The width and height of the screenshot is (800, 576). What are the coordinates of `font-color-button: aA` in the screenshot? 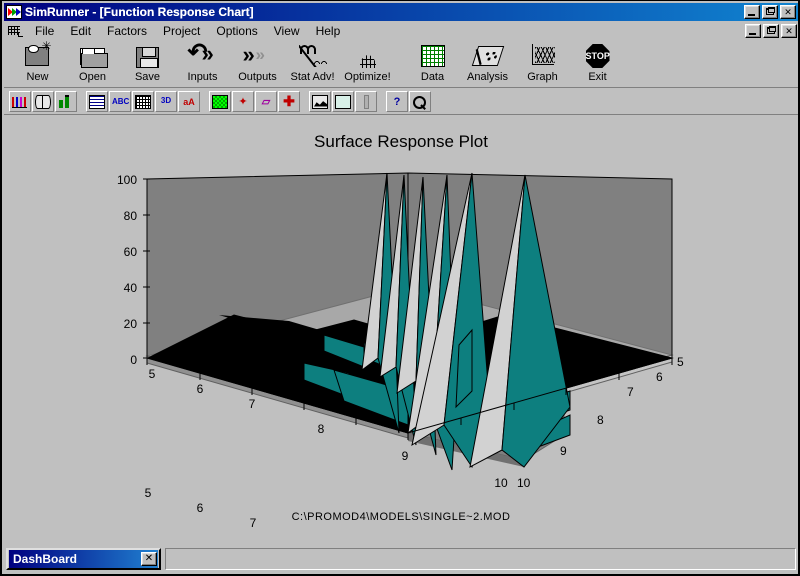 It's located at (189, 101).